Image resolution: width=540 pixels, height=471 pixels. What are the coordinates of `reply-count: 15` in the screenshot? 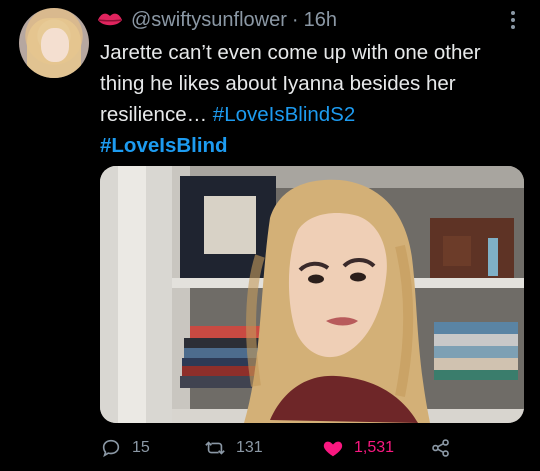 It's located at (141, 447).